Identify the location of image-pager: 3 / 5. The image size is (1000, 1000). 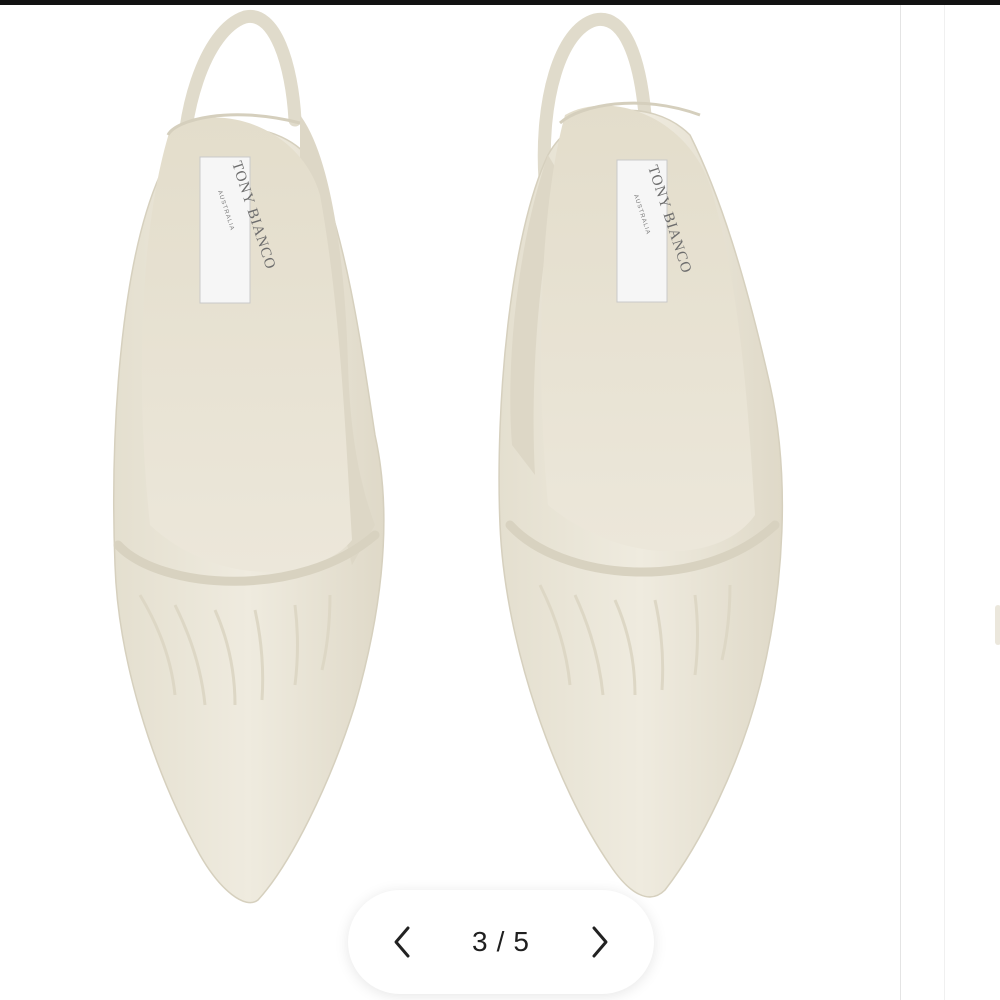
(501, 942).